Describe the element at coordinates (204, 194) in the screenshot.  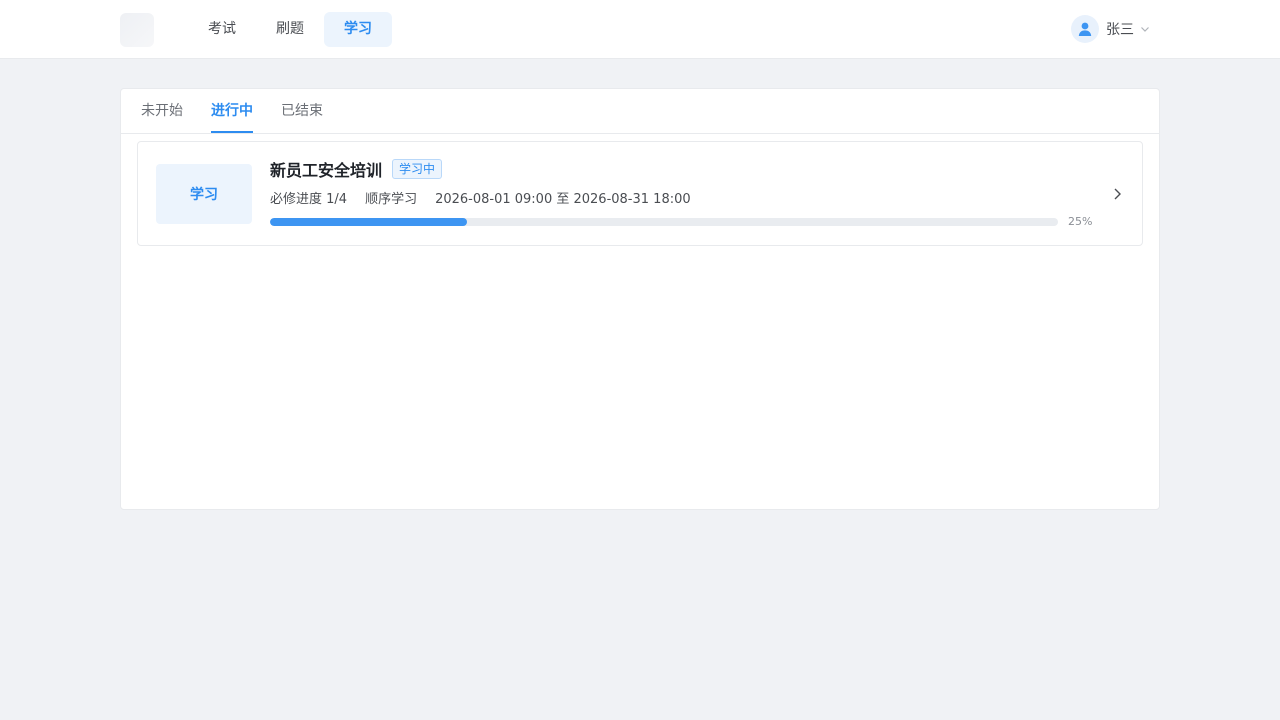
I see `course-thumbnail: 学习` at that location.